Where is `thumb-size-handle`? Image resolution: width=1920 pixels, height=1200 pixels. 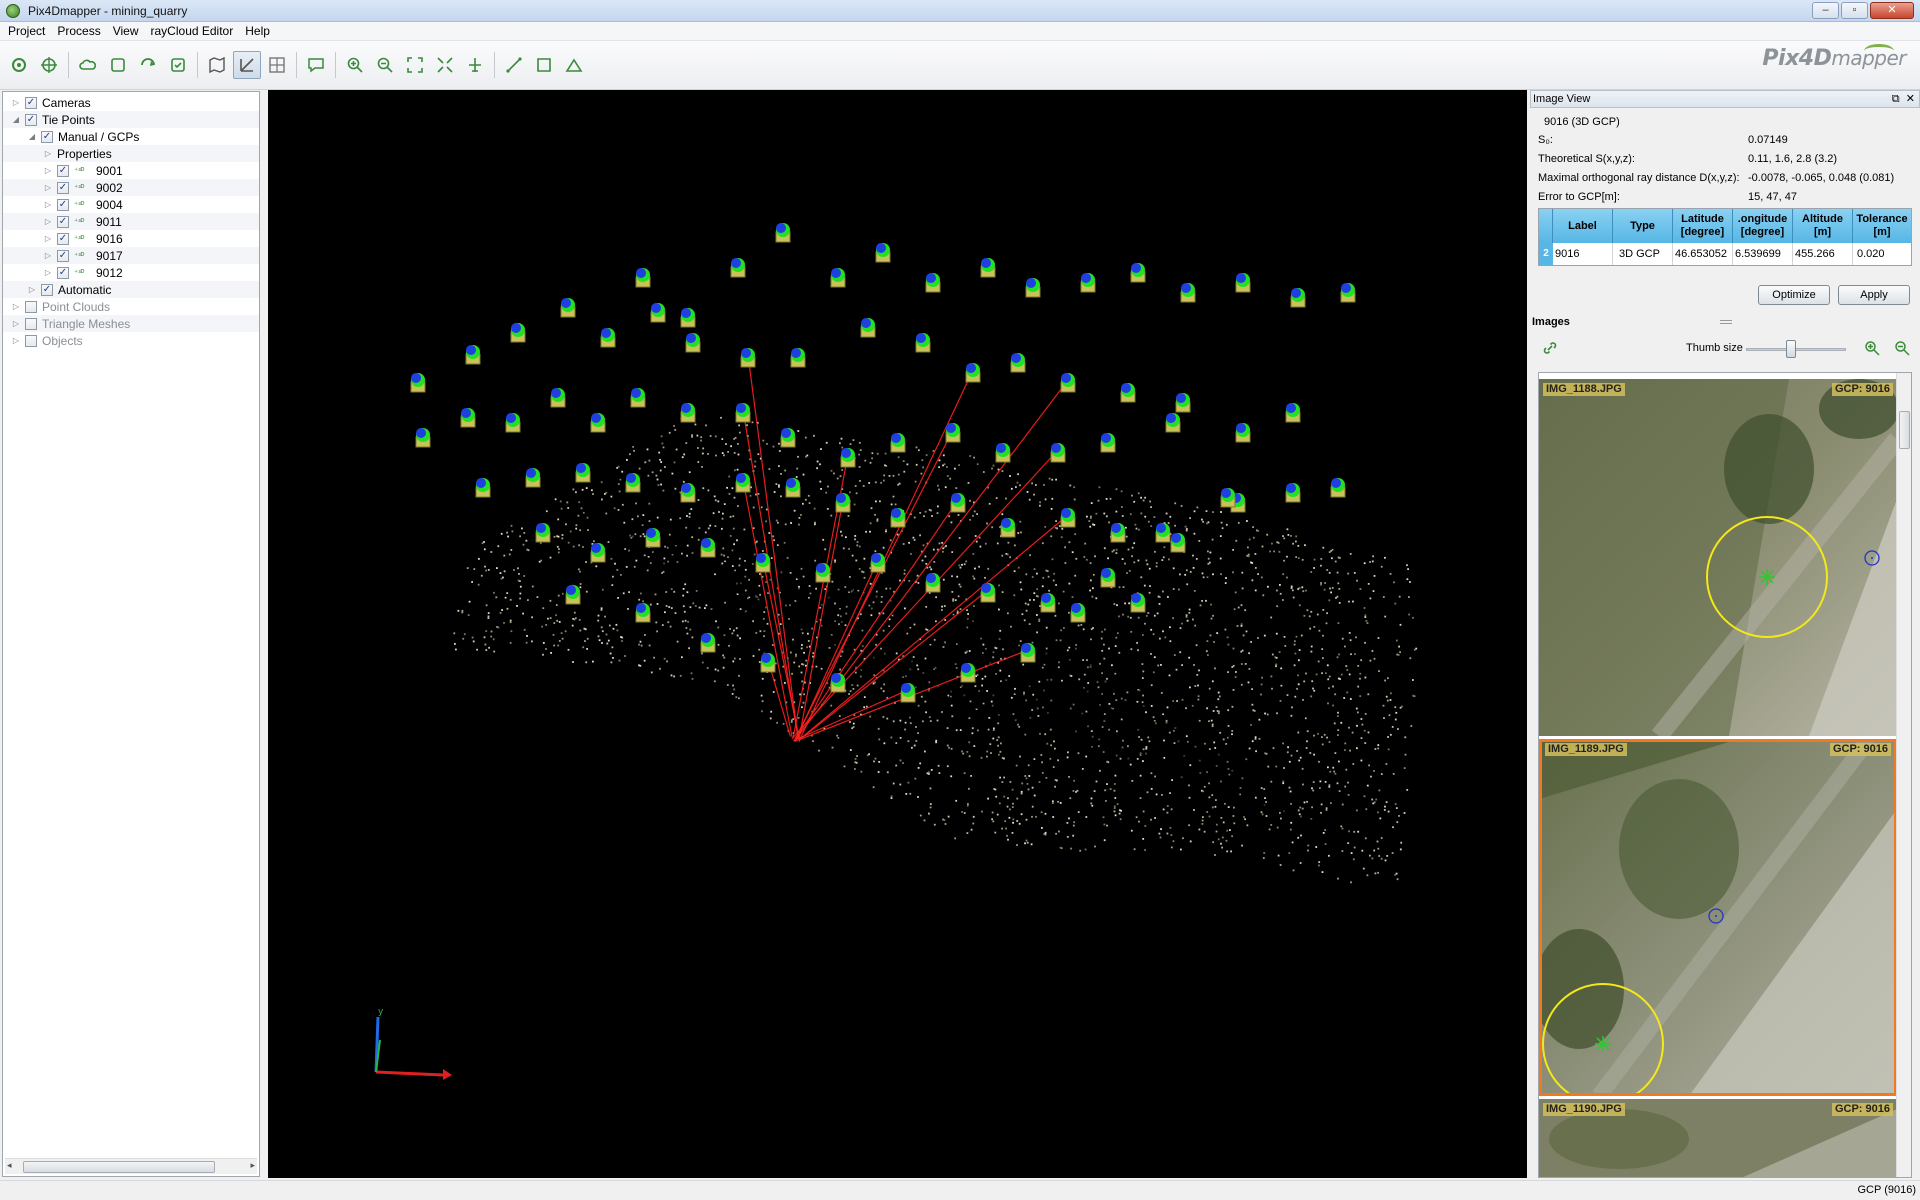
thumb-size-handle is located at coordinates (1791, 349).